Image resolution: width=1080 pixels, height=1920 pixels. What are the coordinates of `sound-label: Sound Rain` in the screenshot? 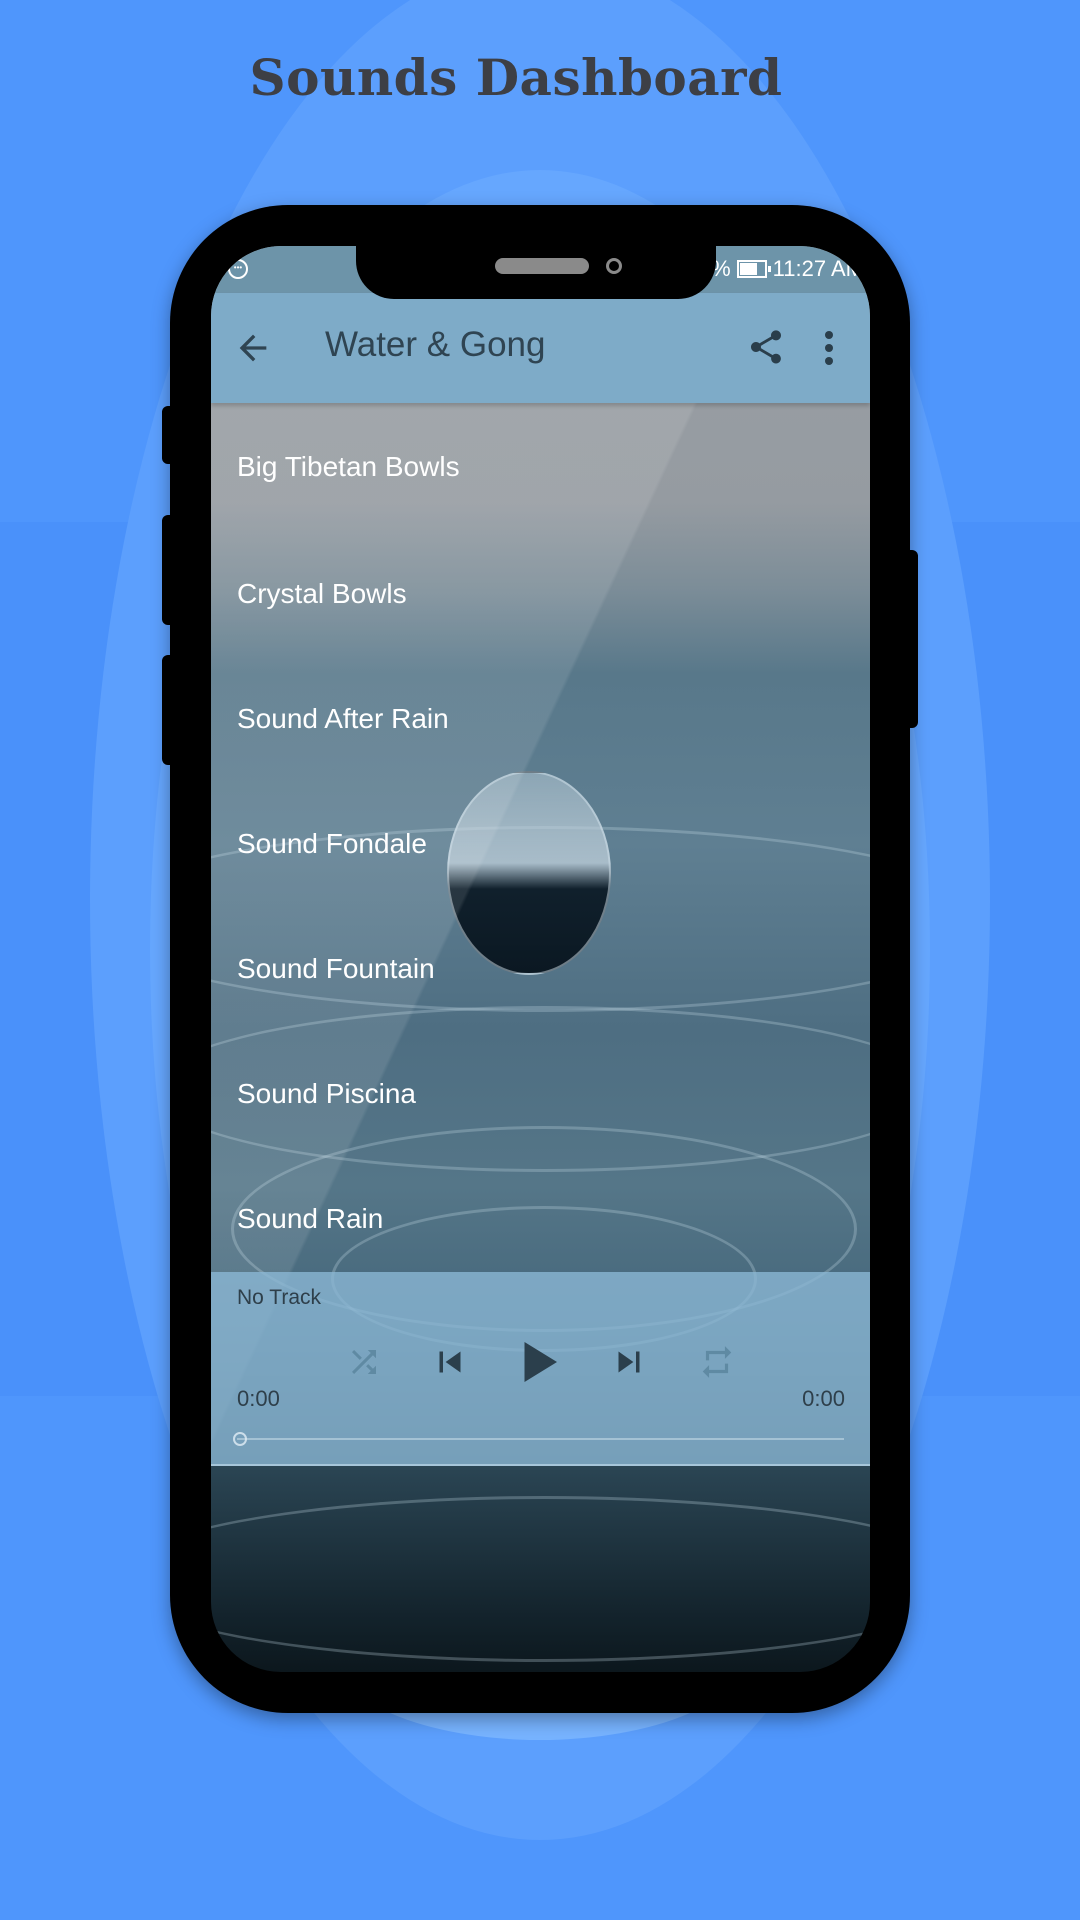 It's located at (310, 1218).